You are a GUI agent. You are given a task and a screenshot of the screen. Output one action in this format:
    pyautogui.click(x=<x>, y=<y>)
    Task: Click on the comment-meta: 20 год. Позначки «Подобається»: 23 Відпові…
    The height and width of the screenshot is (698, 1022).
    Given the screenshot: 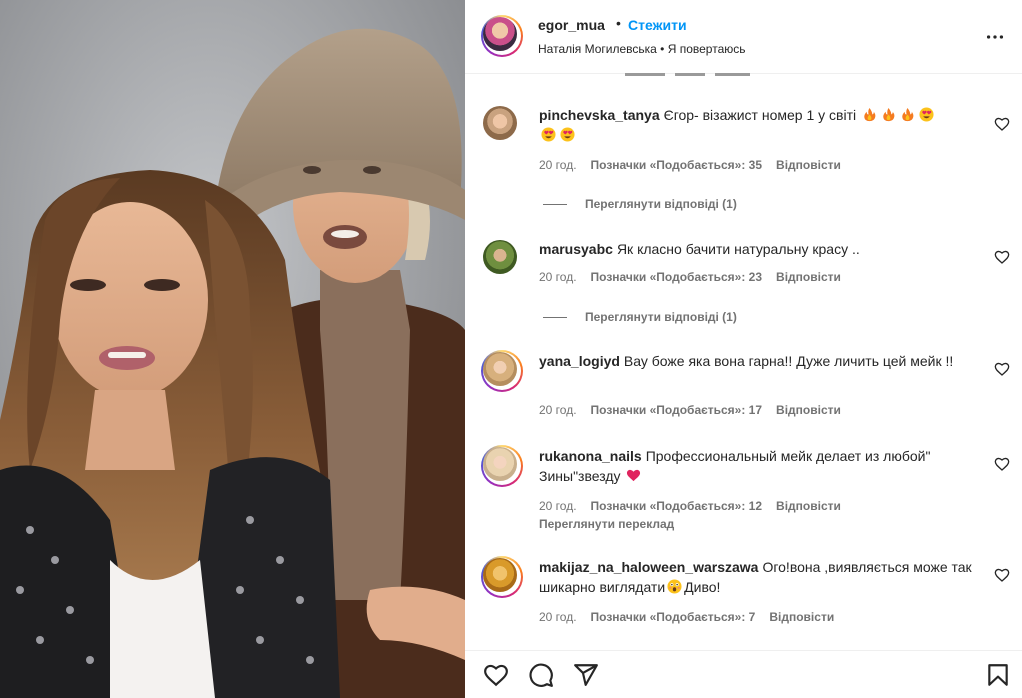 What is the action you would take?
    pyautogui.click(x=697, y=277)
    